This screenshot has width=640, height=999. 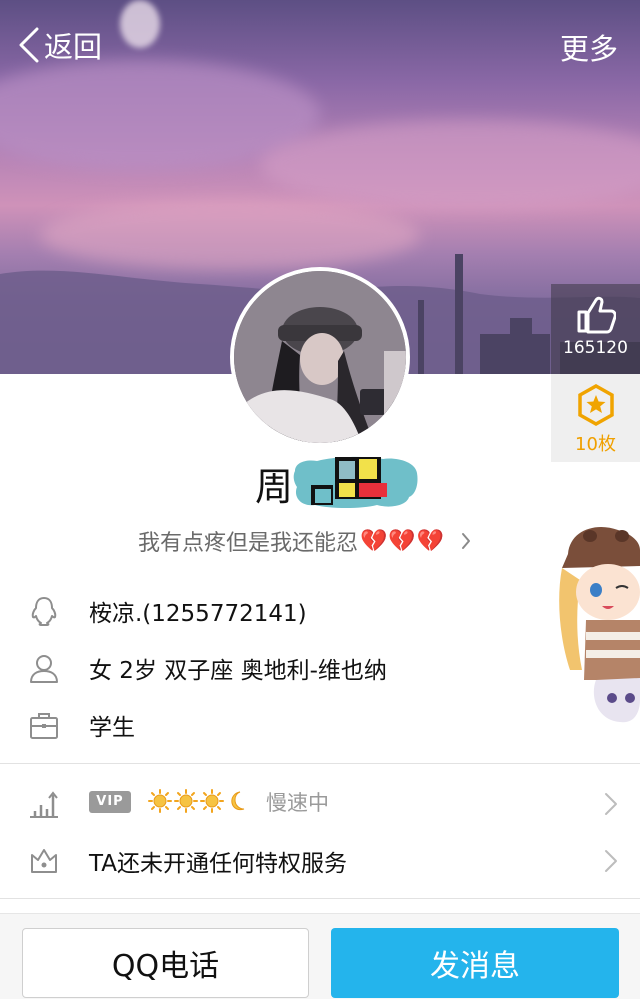 I want to click on qq-level-row: VIP 慢速中, so click(x=320, y=803).